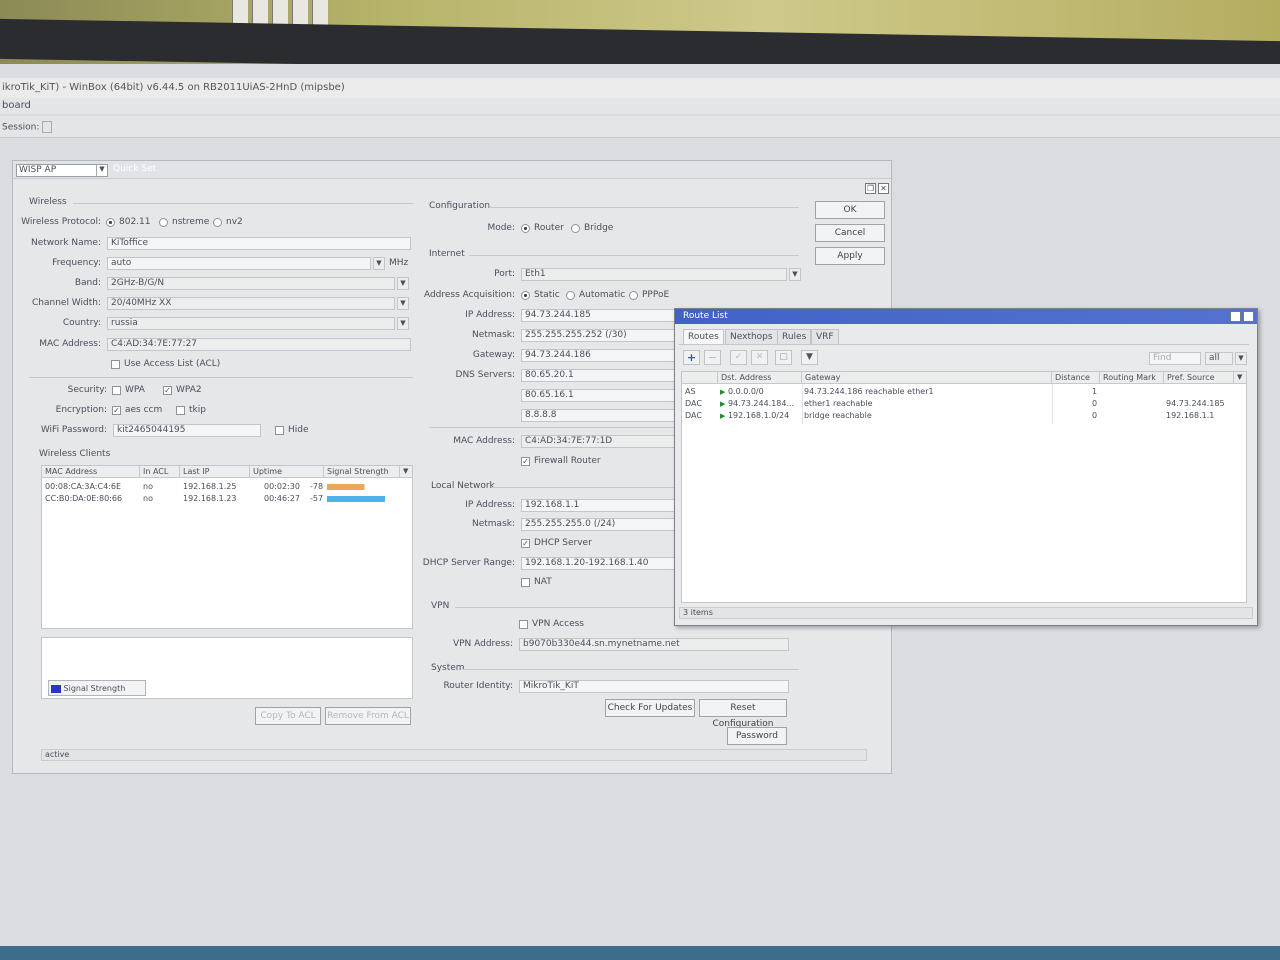 Image resolution: width=1280 pixels, height=960 pixels. I want to click on firewall-router-checkbox: ✓, so click(525, 461).